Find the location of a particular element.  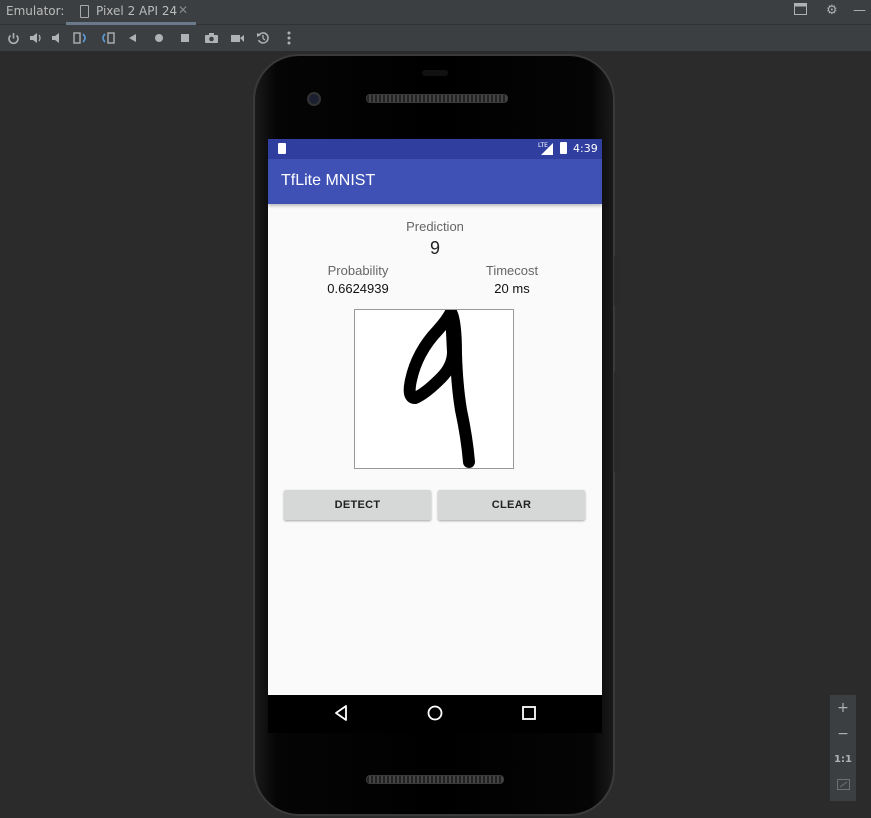

battery-icon is located at coordinates (563, 148).